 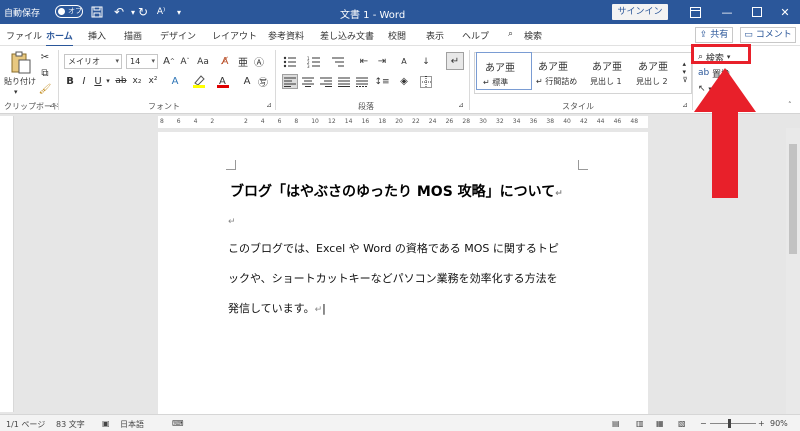 I want to click on styles-launcher-icon: ⊿, so click(x=685, y=105).